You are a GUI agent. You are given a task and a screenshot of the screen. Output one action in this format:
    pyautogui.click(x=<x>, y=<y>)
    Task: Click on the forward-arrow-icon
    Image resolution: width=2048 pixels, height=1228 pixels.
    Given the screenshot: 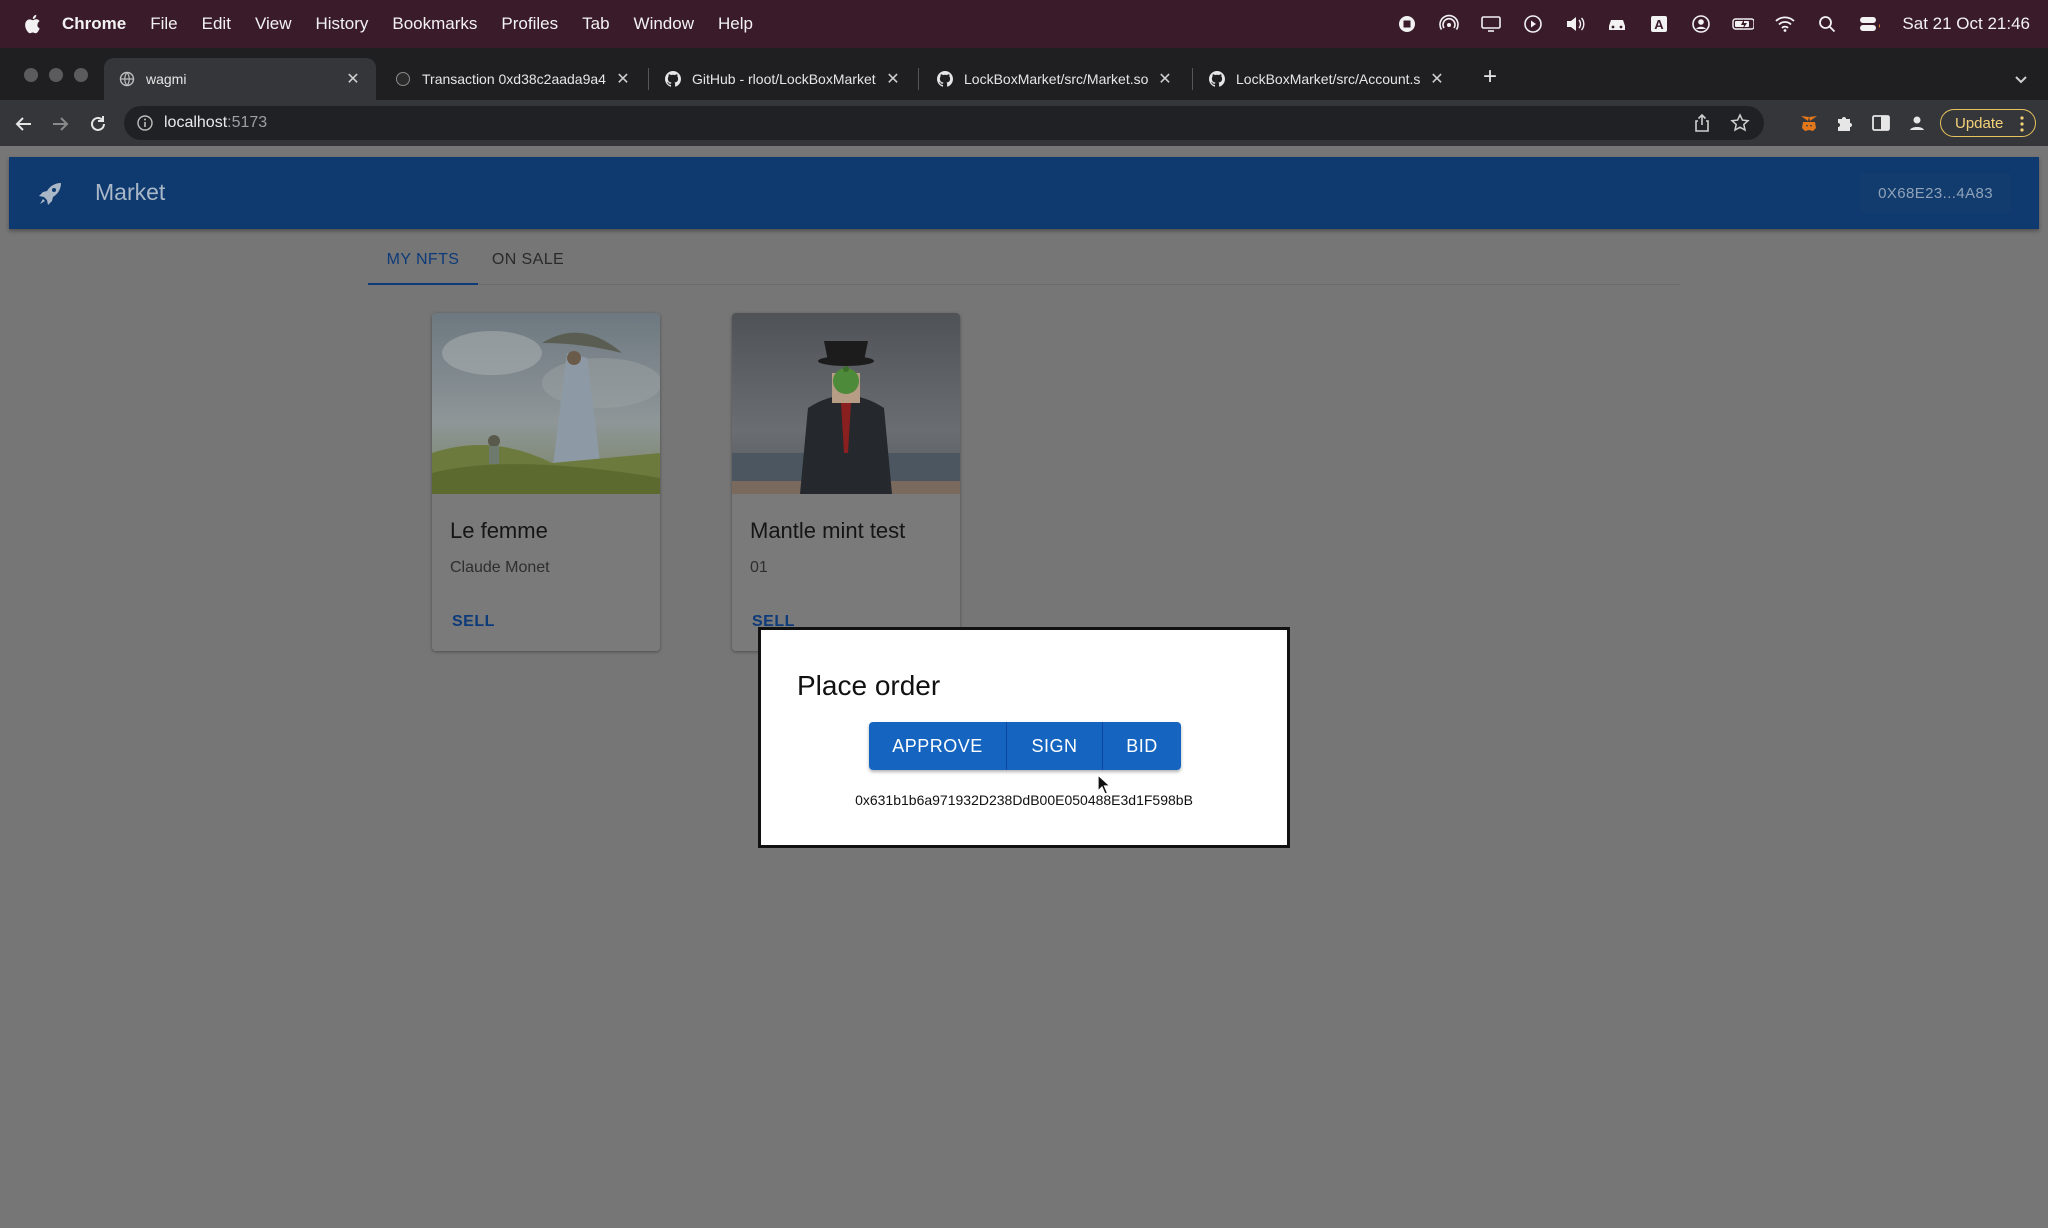 What is the action you would take?
    pyautogui.click(x=60, y=124)
    